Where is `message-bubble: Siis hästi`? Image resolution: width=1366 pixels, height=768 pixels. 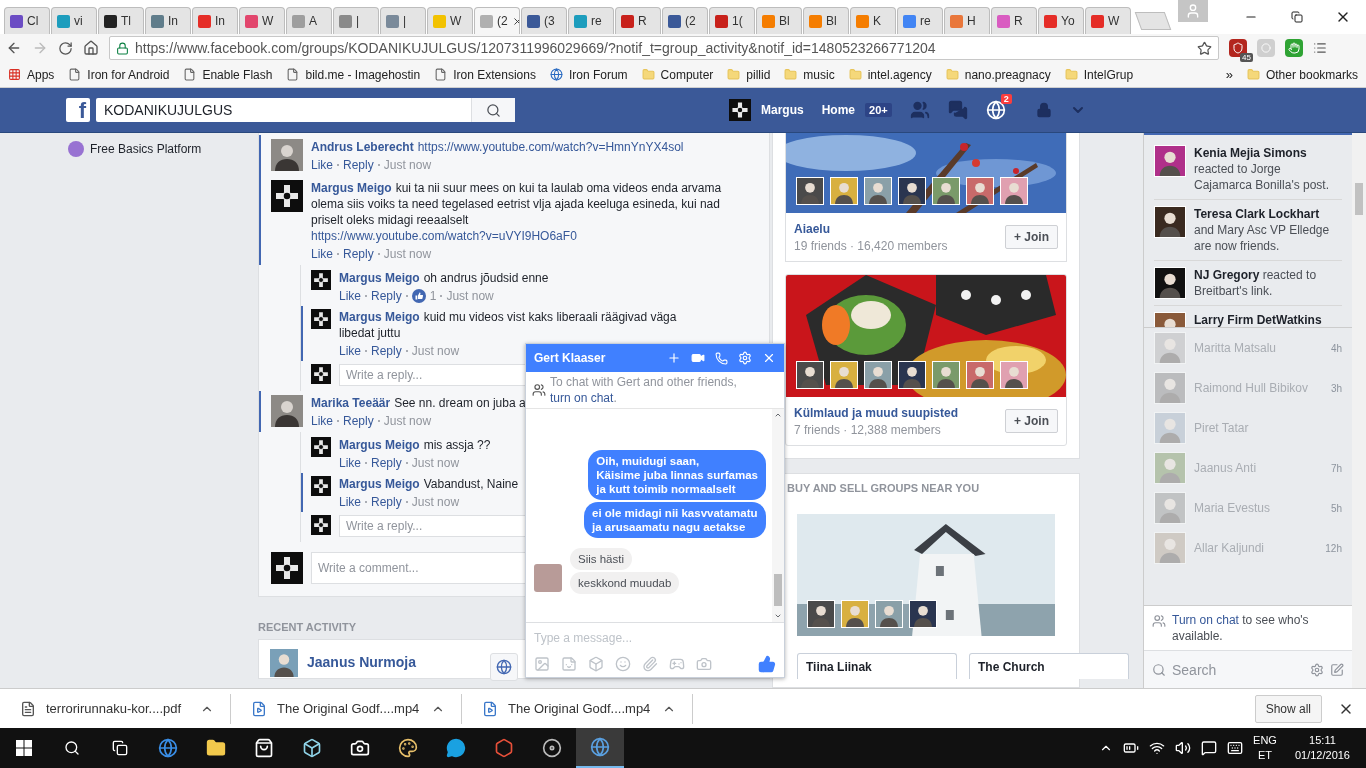 message-bubble: Siis hästi is located at coordinates (601, 559).